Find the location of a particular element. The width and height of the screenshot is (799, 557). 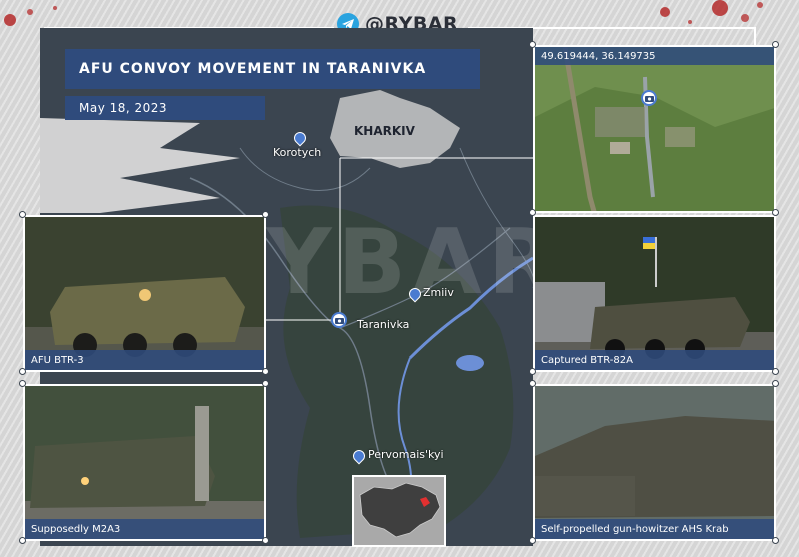

caption-btr82a: Captured BTR-82A is located at coordinates (654, 360).